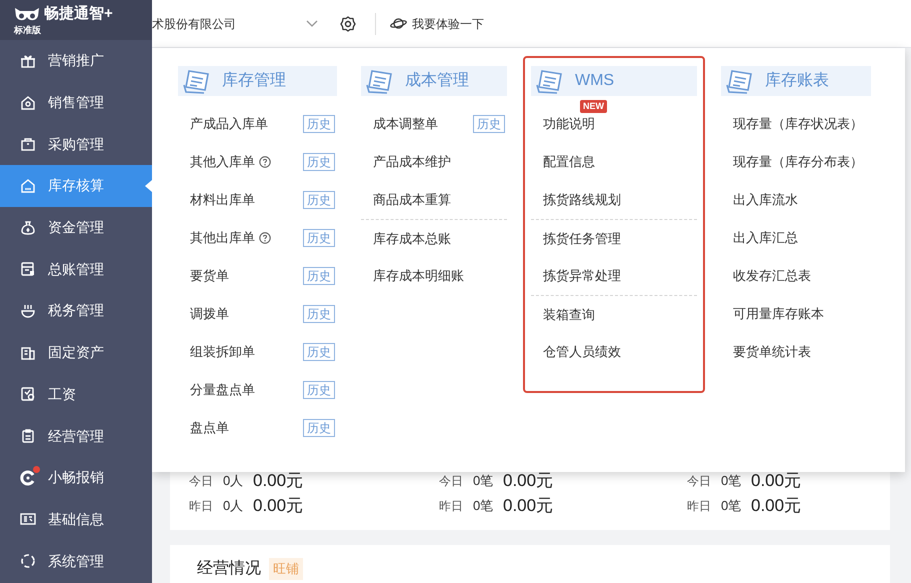 The image size is (911, 583). What do you see at coordinates (593, 106) in the screenshot?
I see `new-badge: NEW` at bounding box center [593, 106].